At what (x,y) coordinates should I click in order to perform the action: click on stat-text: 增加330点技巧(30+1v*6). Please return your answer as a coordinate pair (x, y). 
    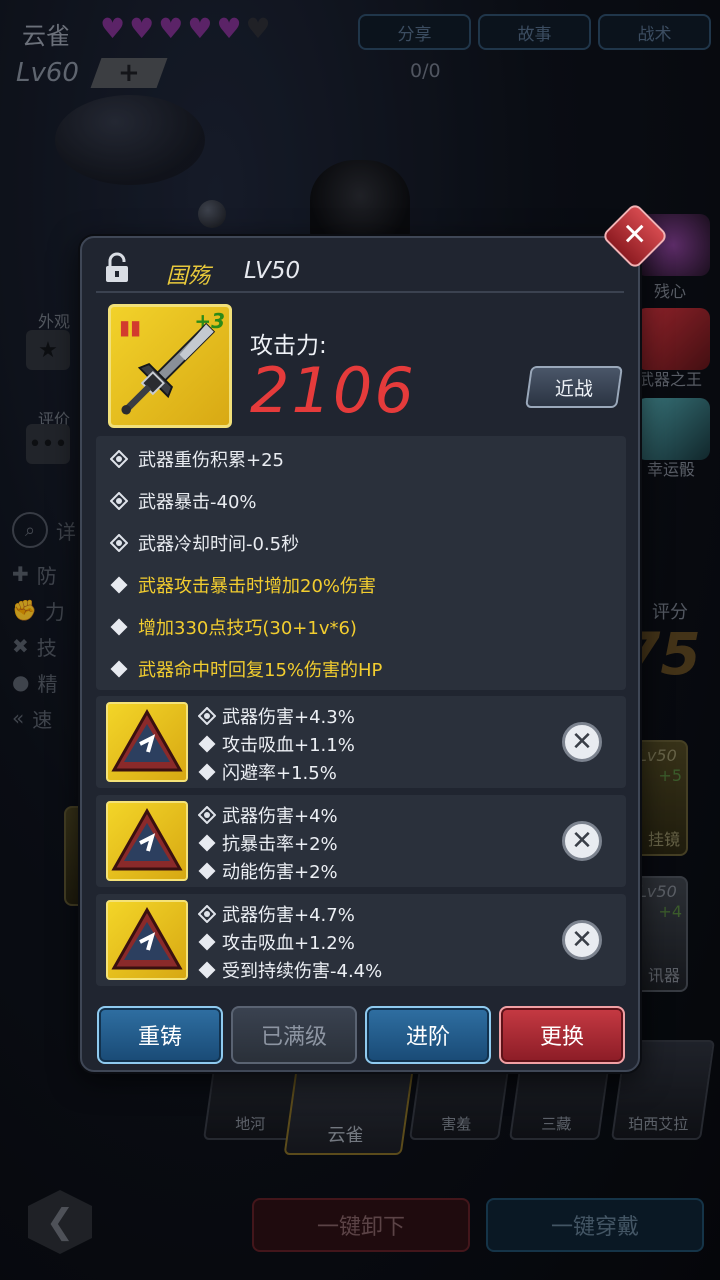
    Looking at the image, I should click on (247, 628).